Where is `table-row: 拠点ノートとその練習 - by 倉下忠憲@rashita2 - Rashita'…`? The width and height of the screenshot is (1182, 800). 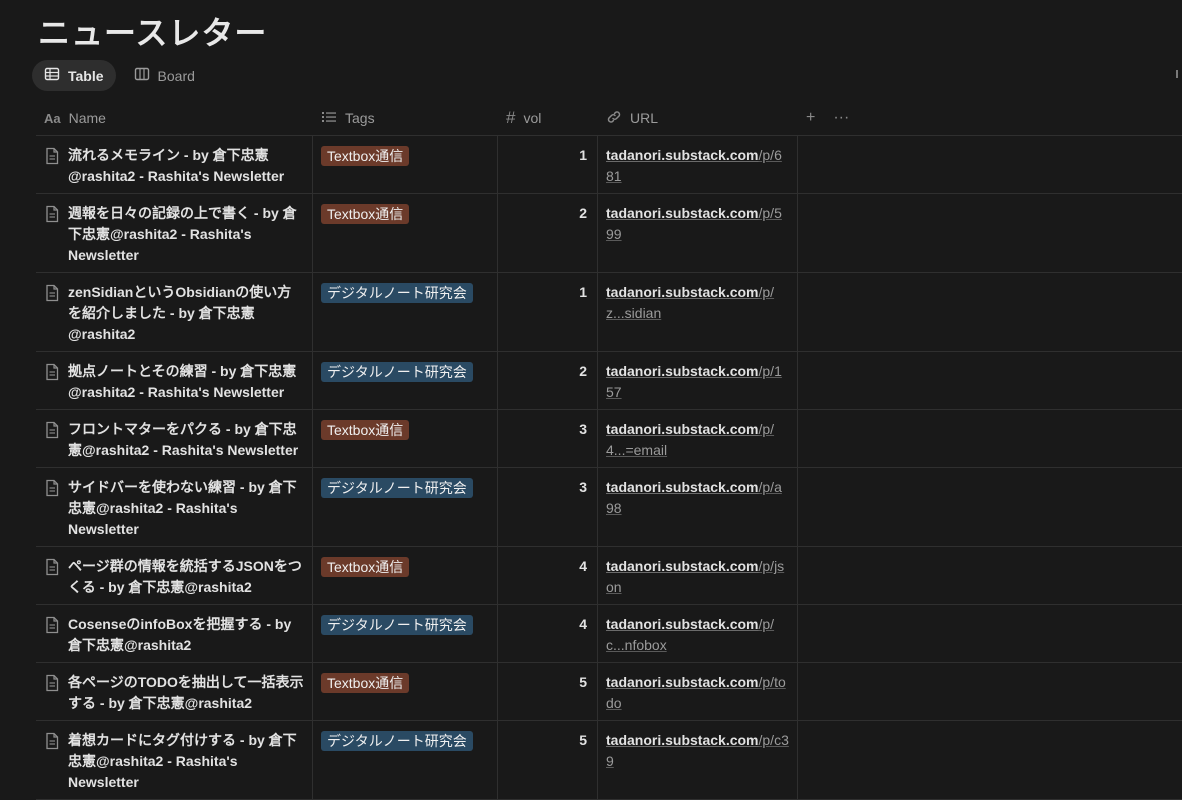 table-row: 拠点ノートとその練習 - by 倉下忠憲@rashita2 - Rashita'… is located at coordinates (609, 381).